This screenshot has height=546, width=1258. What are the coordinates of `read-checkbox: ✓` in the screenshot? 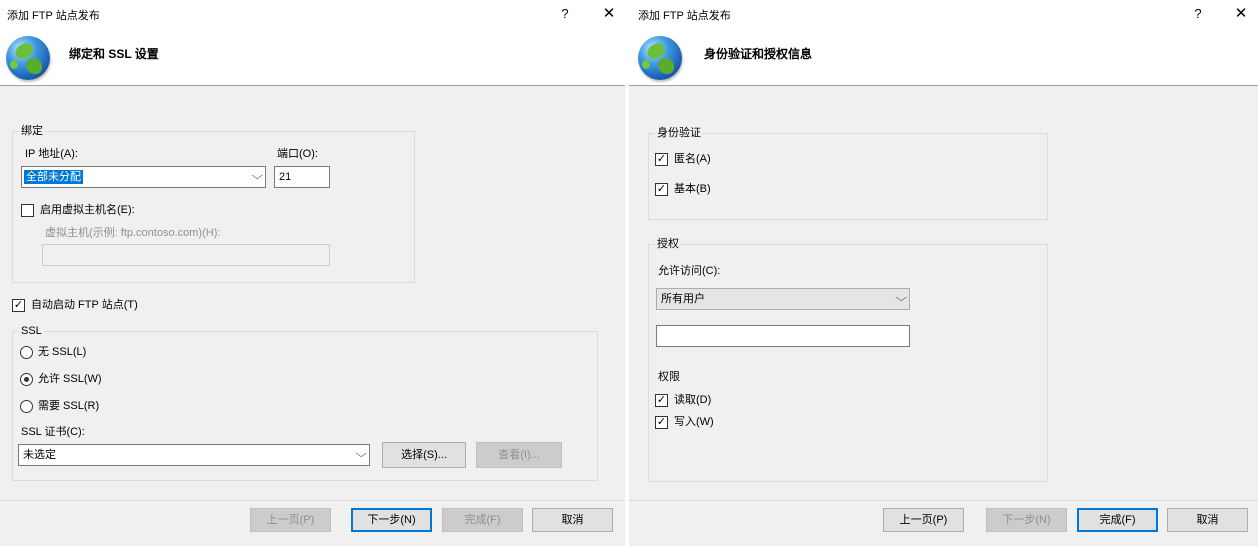 It's located at (661, 400).